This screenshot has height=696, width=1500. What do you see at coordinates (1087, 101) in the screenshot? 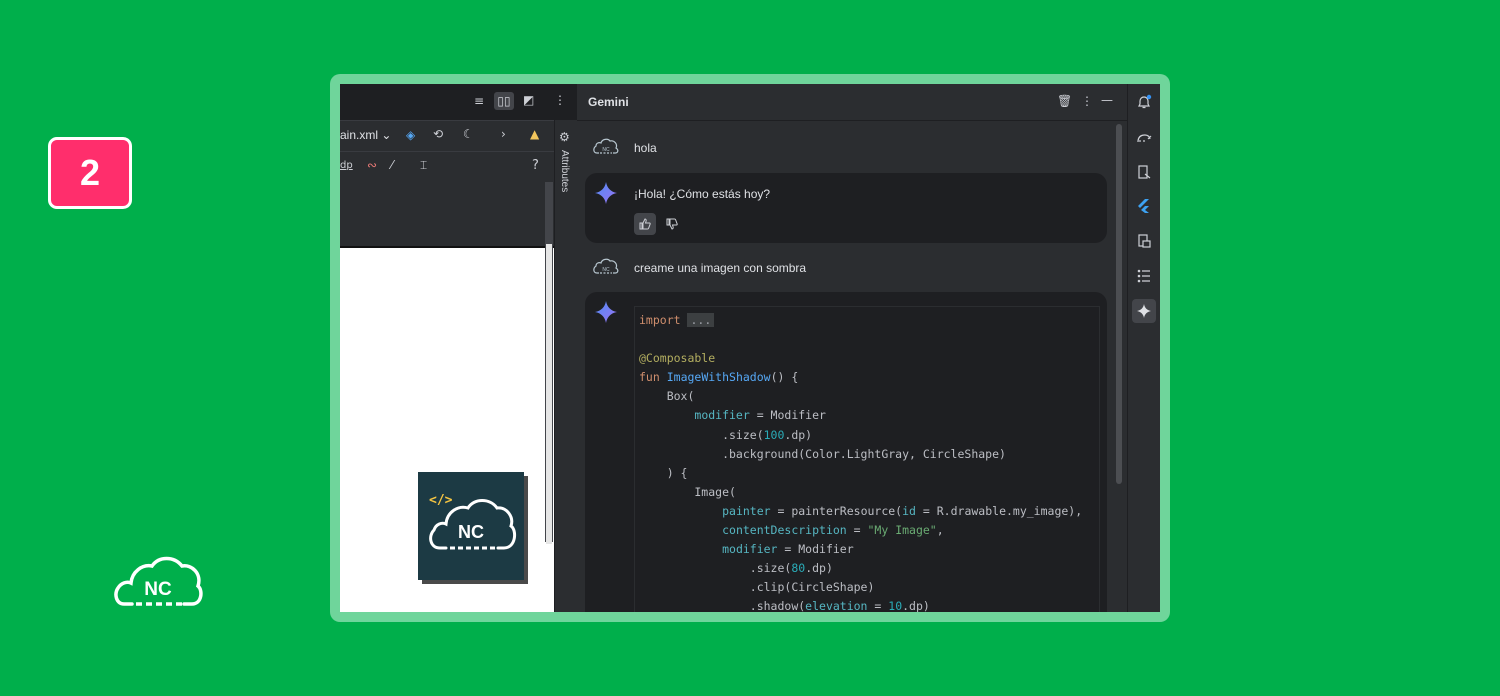
I see `more-vert-icon: ⋮` at bounding box center [1087, 101].